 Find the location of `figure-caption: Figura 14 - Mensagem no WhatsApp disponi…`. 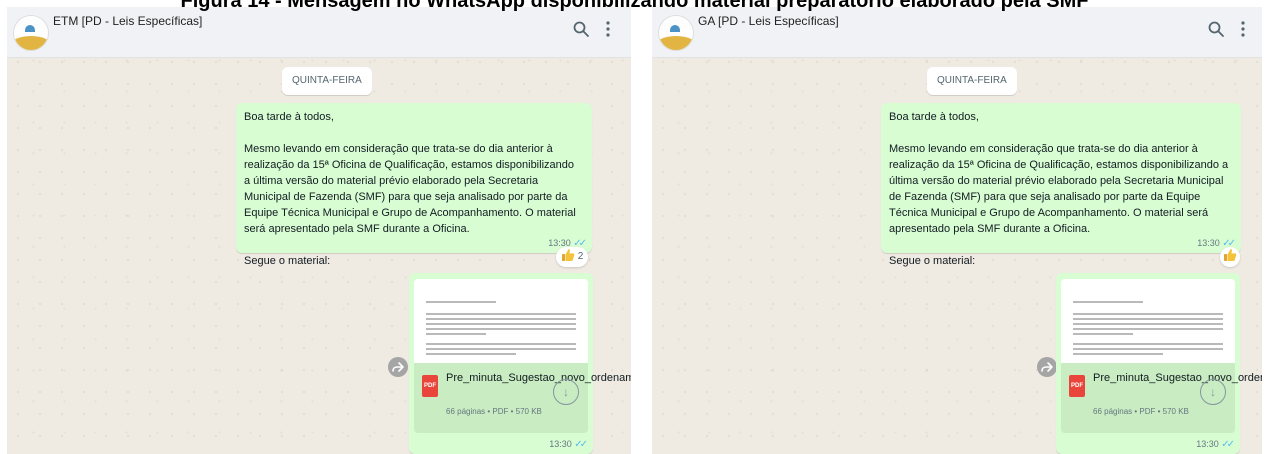

figure-caption: Figura 14 - Mensagem no WhatsApp disponi… is located at coordinates (634, 6).